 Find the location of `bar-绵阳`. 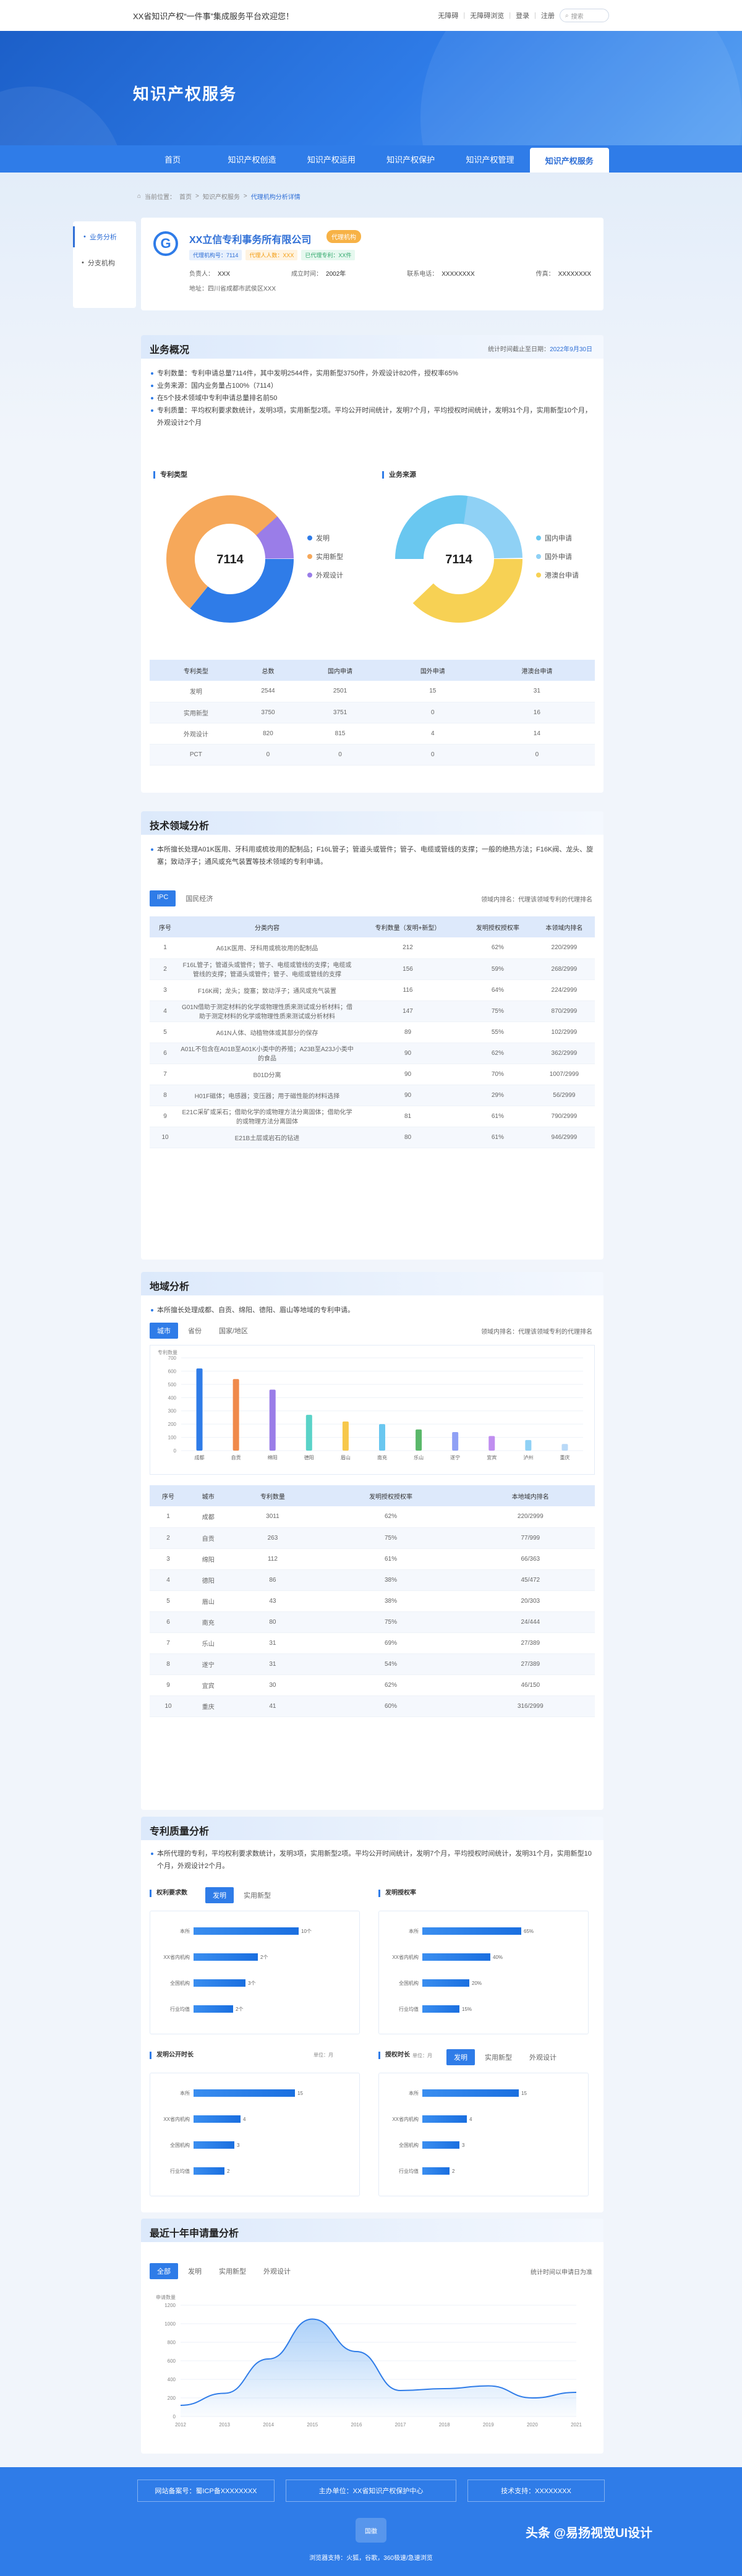

bar-绵阳 is located at coordinates (272, 1420).